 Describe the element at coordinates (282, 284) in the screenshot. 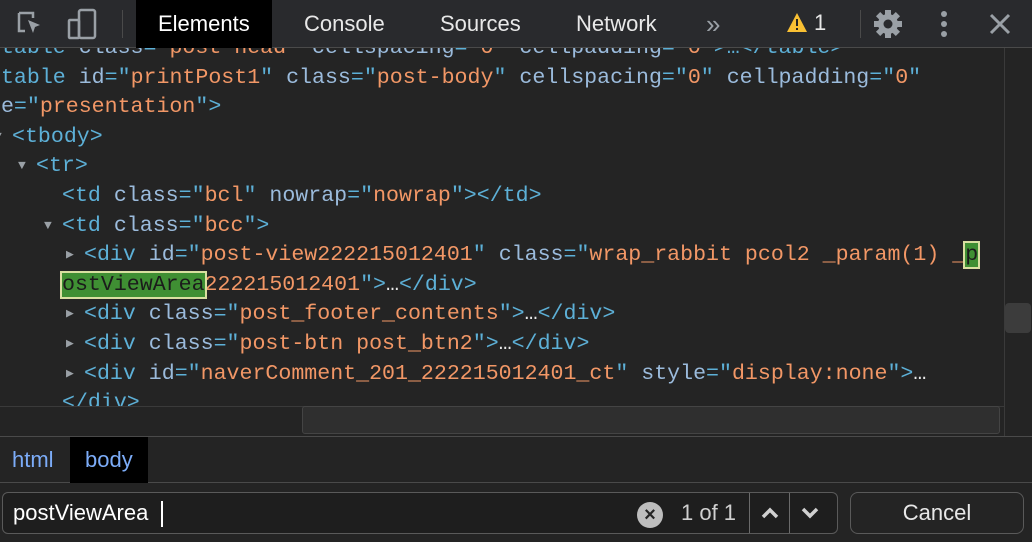

I see `attribute-value: 222215012401` at that location.